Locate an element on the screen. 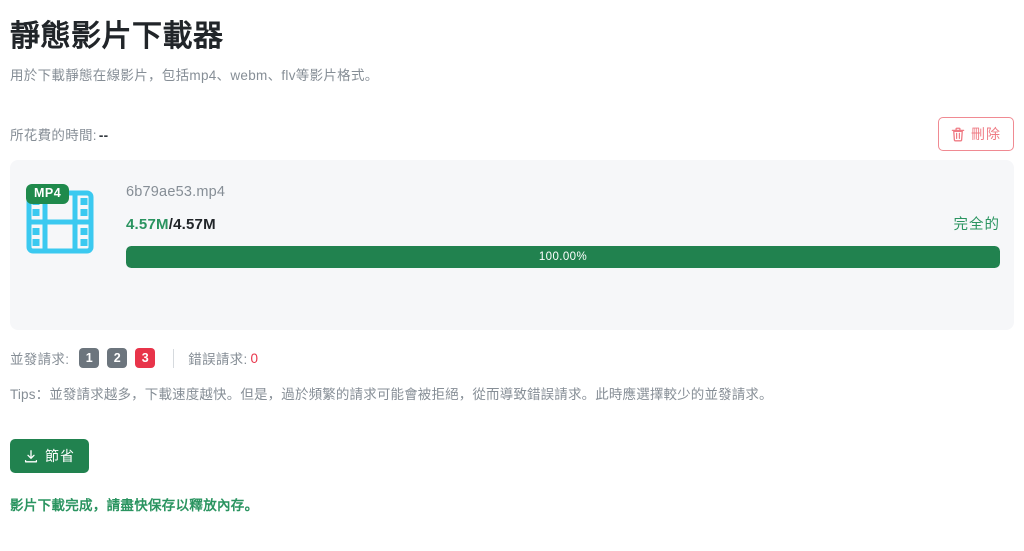  progress-percent-label: 100.00% is located at coordinates (563, 257).